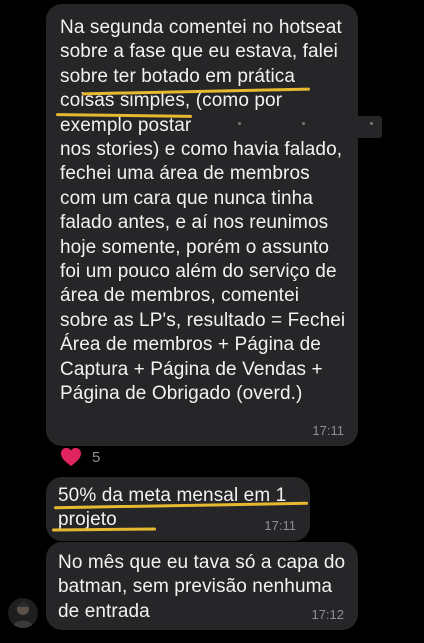  Describe the element at coordinates (327, 614) in the screenshot. I see `message-timestamp: 17:12` at that location.